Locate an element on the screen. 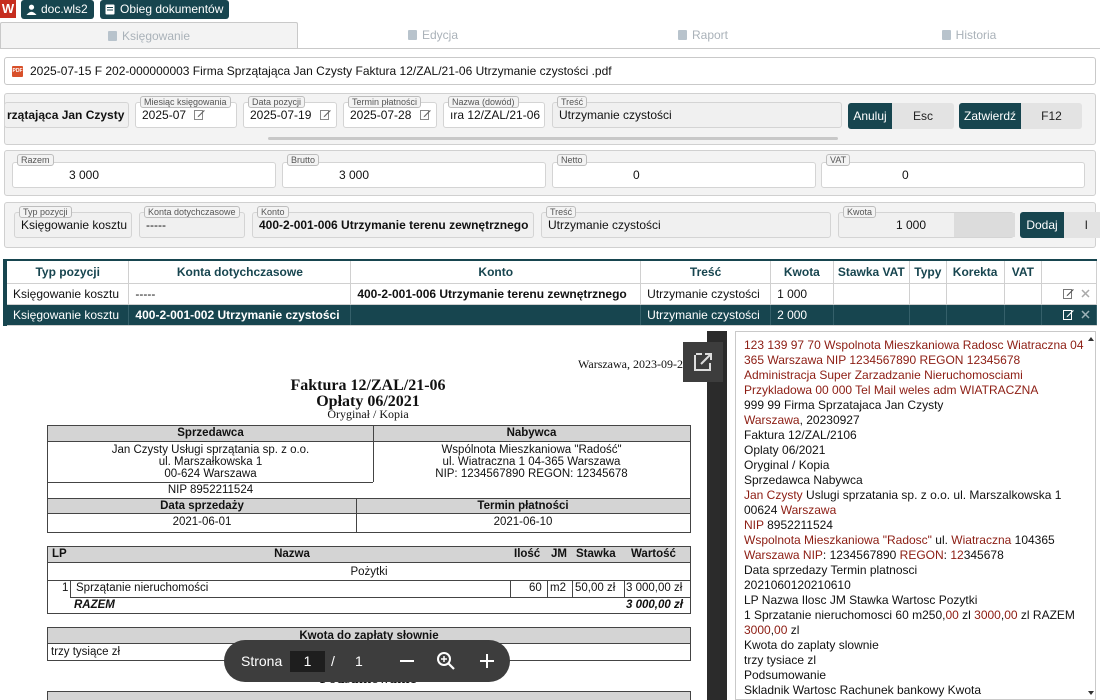  amount-field-suffix is located at coordinates (984, 225).